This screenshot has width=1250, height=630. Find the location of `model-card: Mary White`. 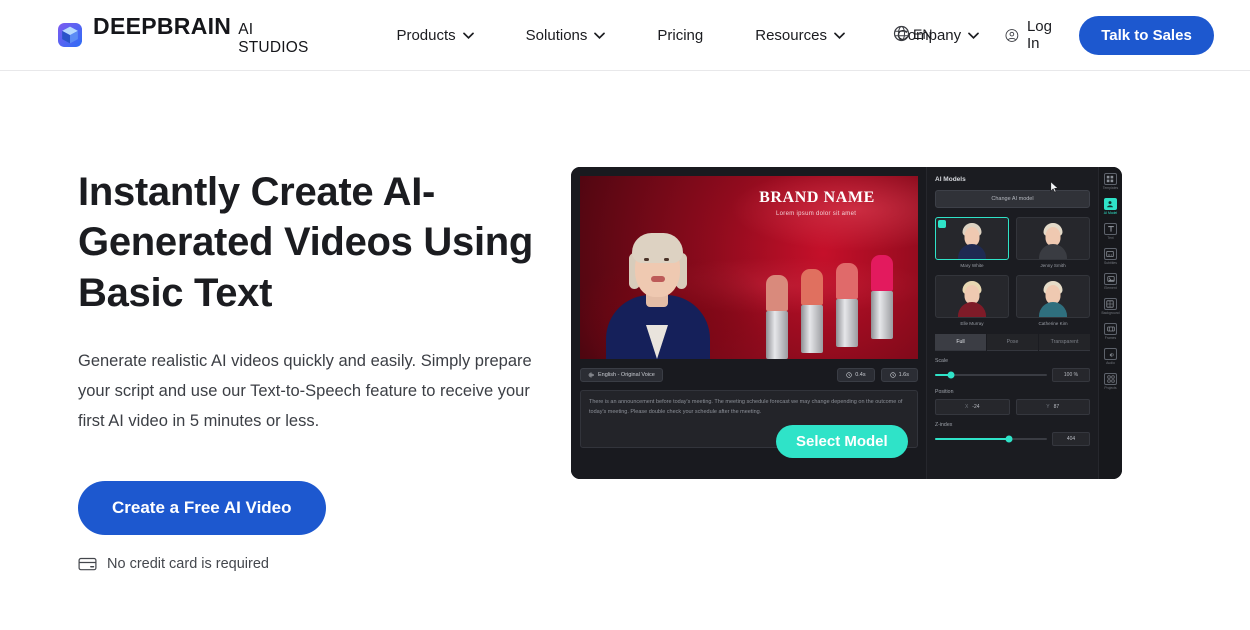

model-card: Mary White is located at coordinates (972, 242).